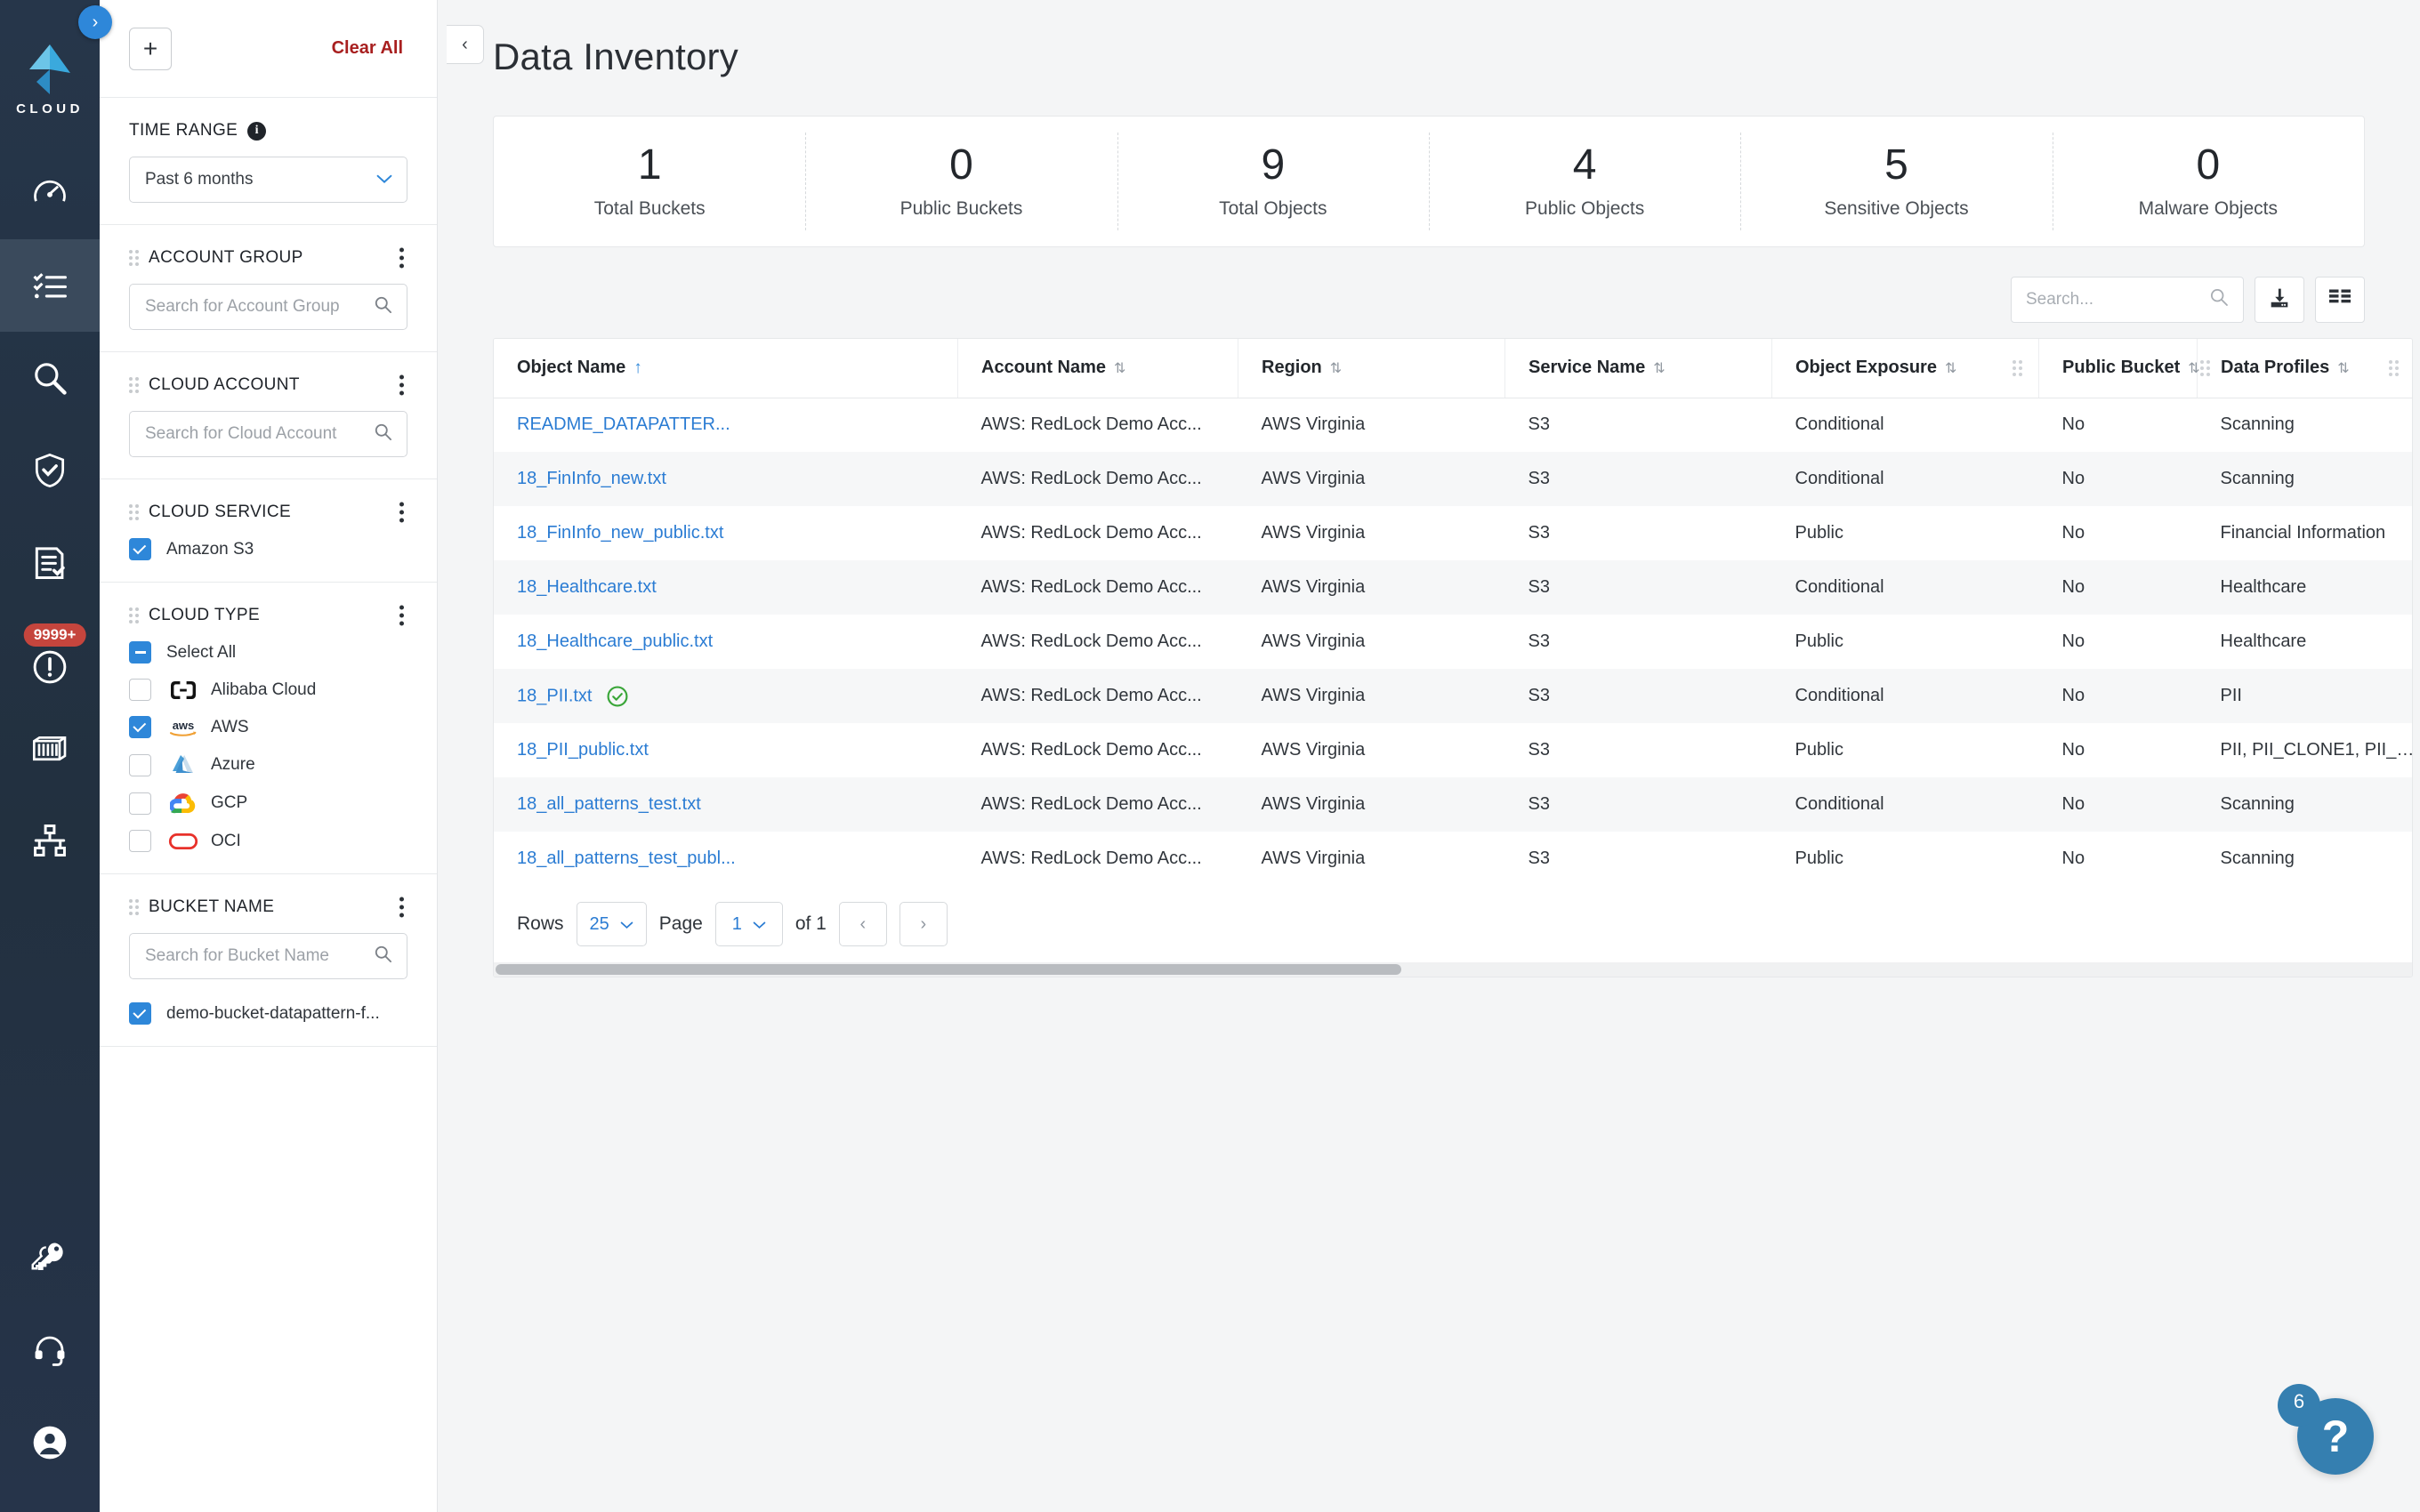 This screenshot has width=2420, height=1512. I want to click on stat-value: 1, so click(649, 165).